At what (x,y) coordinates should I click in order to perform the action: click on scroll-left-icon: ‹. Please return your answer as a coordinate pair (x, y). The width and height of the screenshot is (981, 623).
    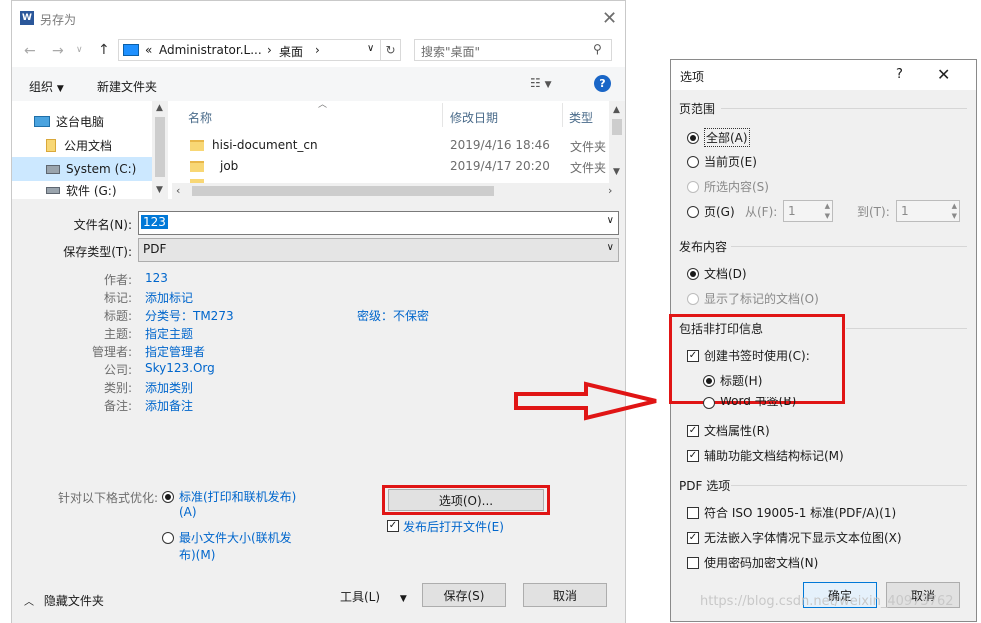
    Looking at the image, I should click on (178, 190).